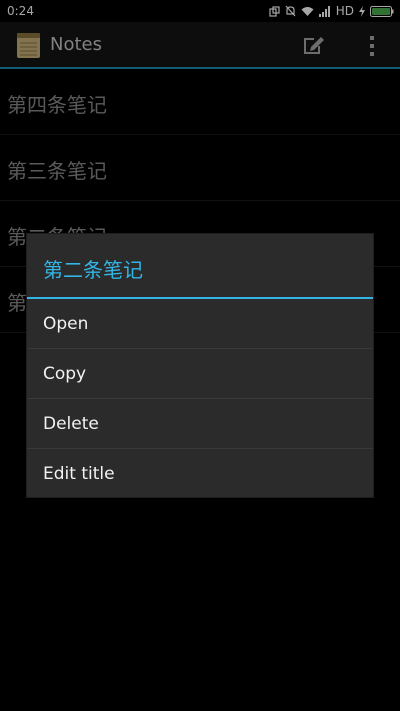 Image resolution: width=400 pixels, height=711 pixels. Describe the element at coordinates (200, 473) in the screenshot. I see `menu-item-edit-title: Edit title` at that location.